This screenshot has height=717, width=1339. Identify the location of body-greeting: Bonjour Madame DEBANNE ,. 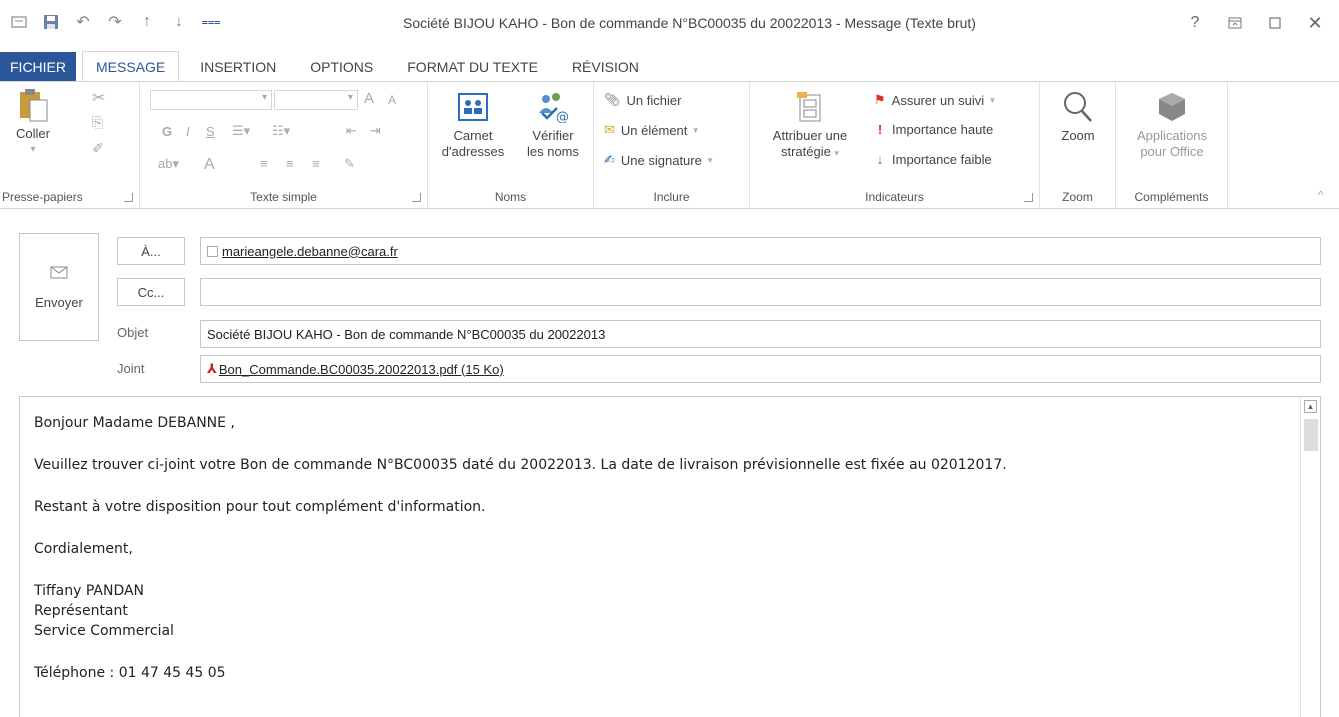
(134, 423).